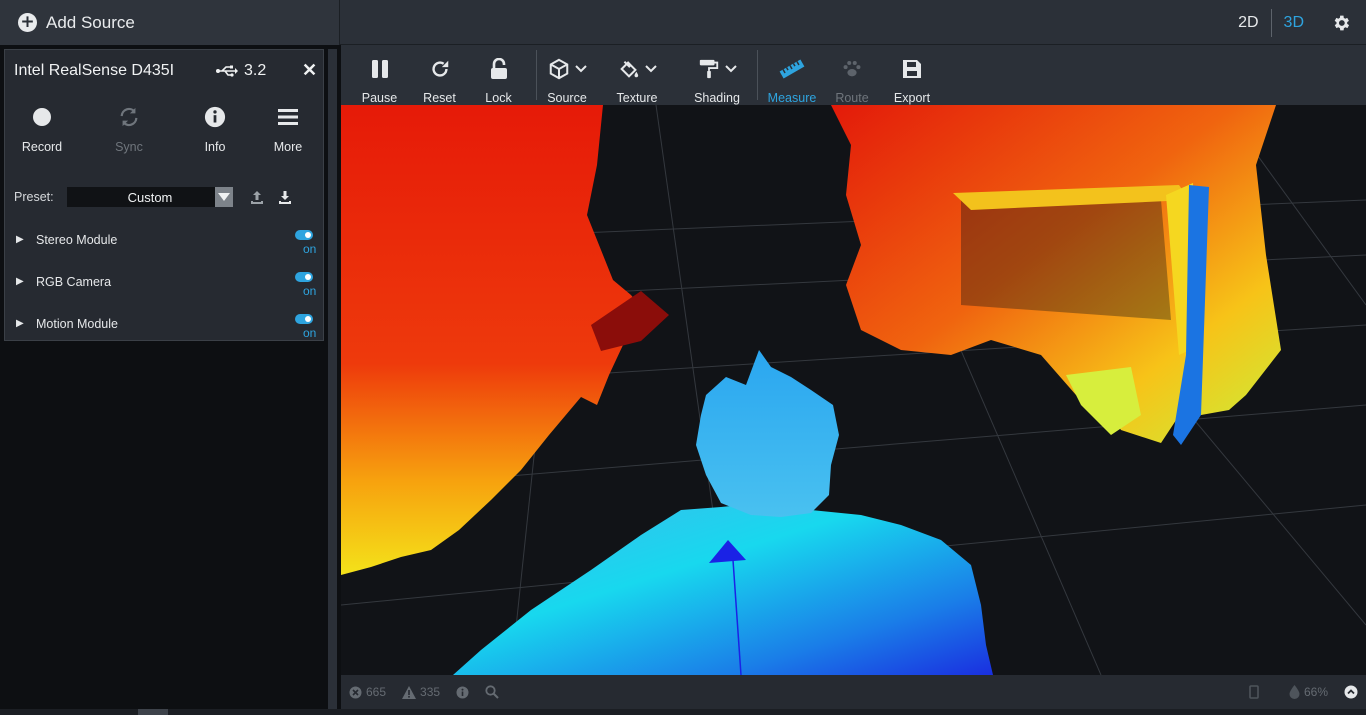 The width and height of the screenshot is (1366, 715). What do you see at coordinates (912, 98) in the screenshot?
I see `export-label: Export` at bounding box center [912, 98].